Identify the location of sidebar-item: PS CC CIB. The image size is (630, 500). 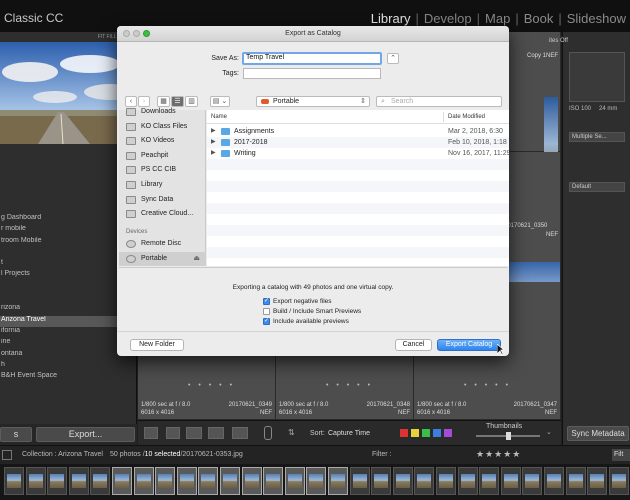
(162, 170).